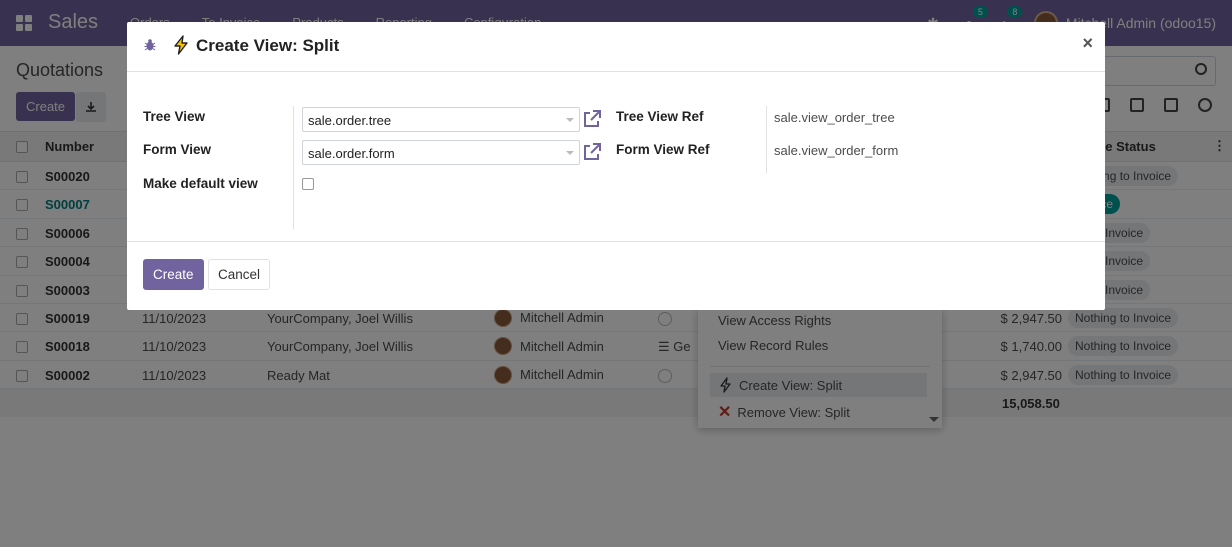  Describe the element at coordinates (350, 120) in the screenshot. I see `tree-view-value: sale.order.tree` at that location.